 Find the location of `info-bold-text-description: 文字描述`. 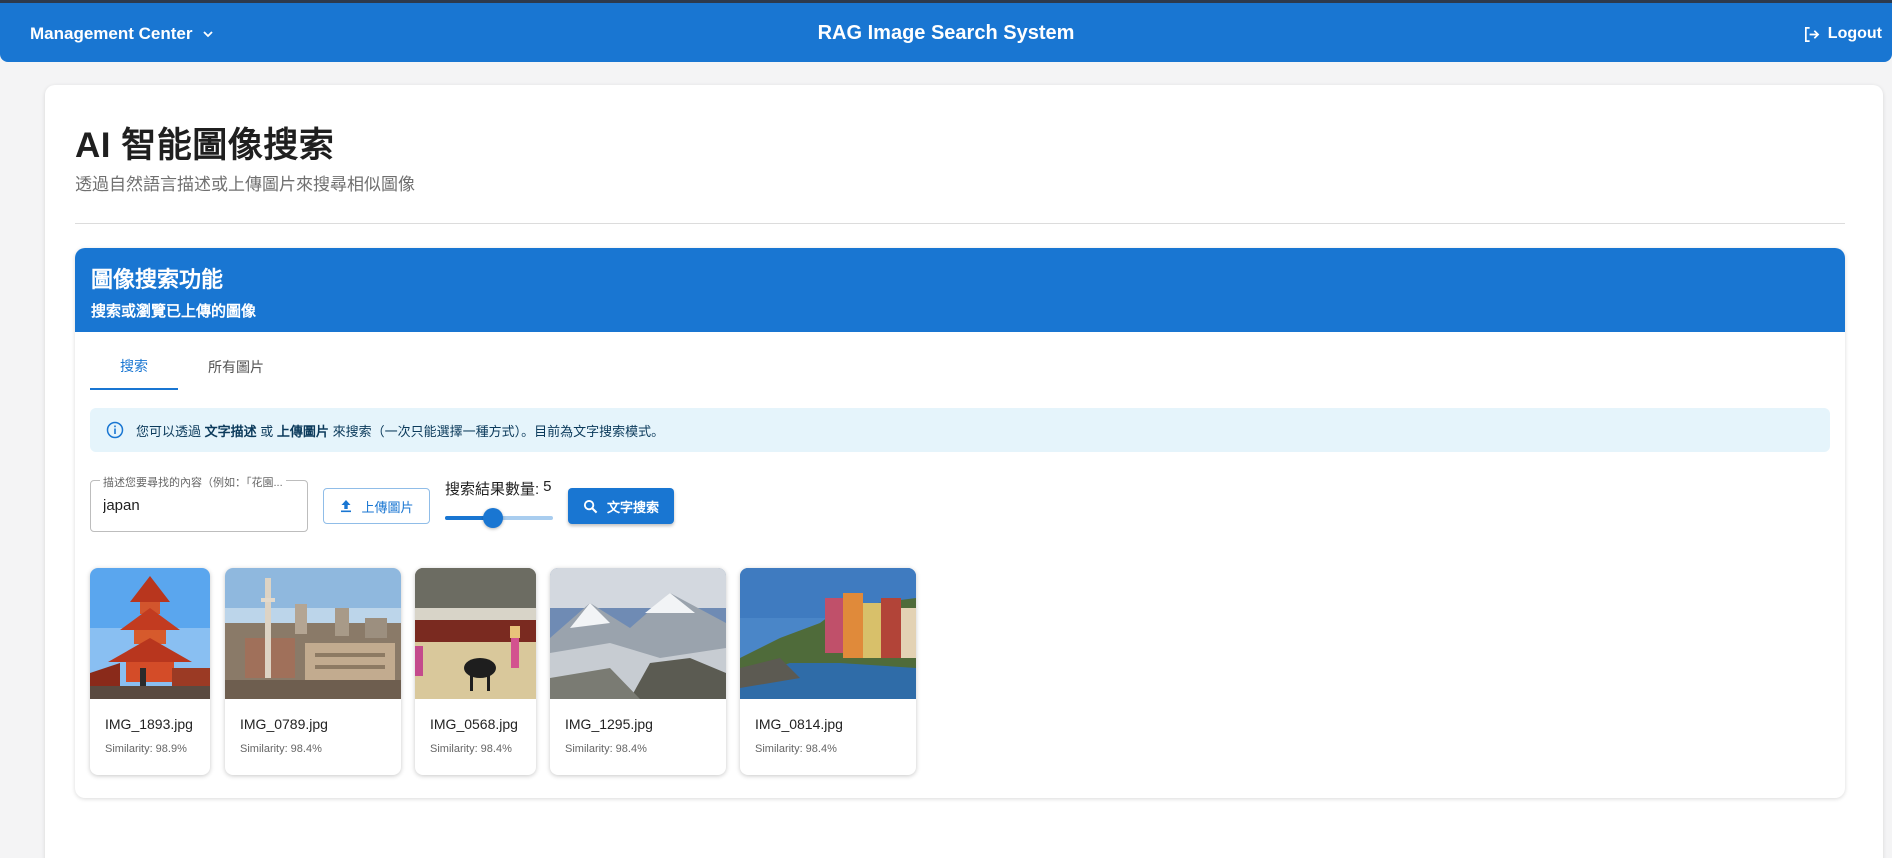

info-bold-text-description: 文字描述 is located at coordinates (230, 431).